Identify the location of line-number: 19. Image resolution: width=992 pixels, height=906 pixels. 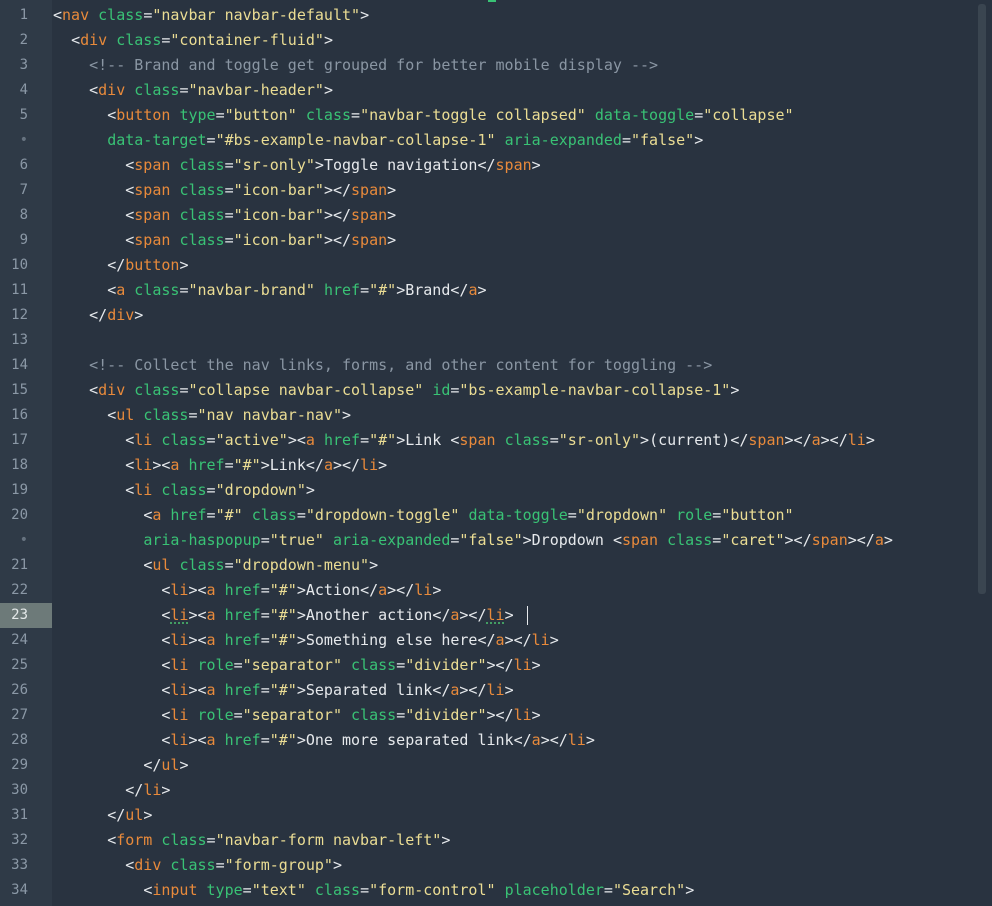
(19, 490).